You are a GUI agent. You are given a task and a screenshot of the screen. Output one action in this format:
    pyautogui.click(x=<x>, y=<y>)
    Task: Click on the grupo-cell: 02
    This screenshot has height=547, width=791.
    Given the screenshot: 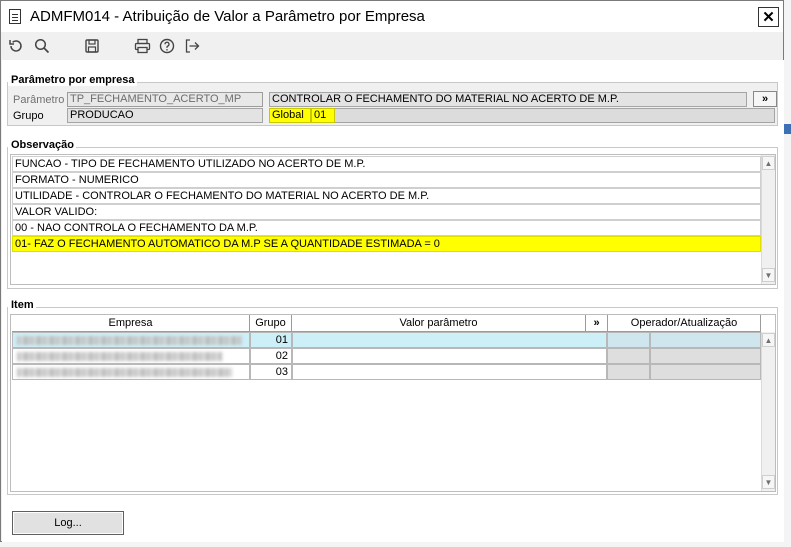 What is the action you would take?
    pyautogui.click(x=271, y=356)
    